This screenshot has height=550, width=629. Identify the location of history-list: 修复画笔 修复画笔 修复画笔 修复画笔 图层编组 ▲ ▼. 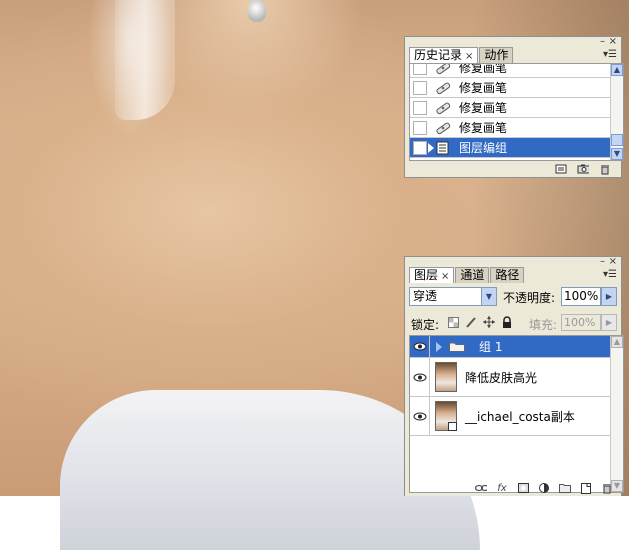
(516, 112).